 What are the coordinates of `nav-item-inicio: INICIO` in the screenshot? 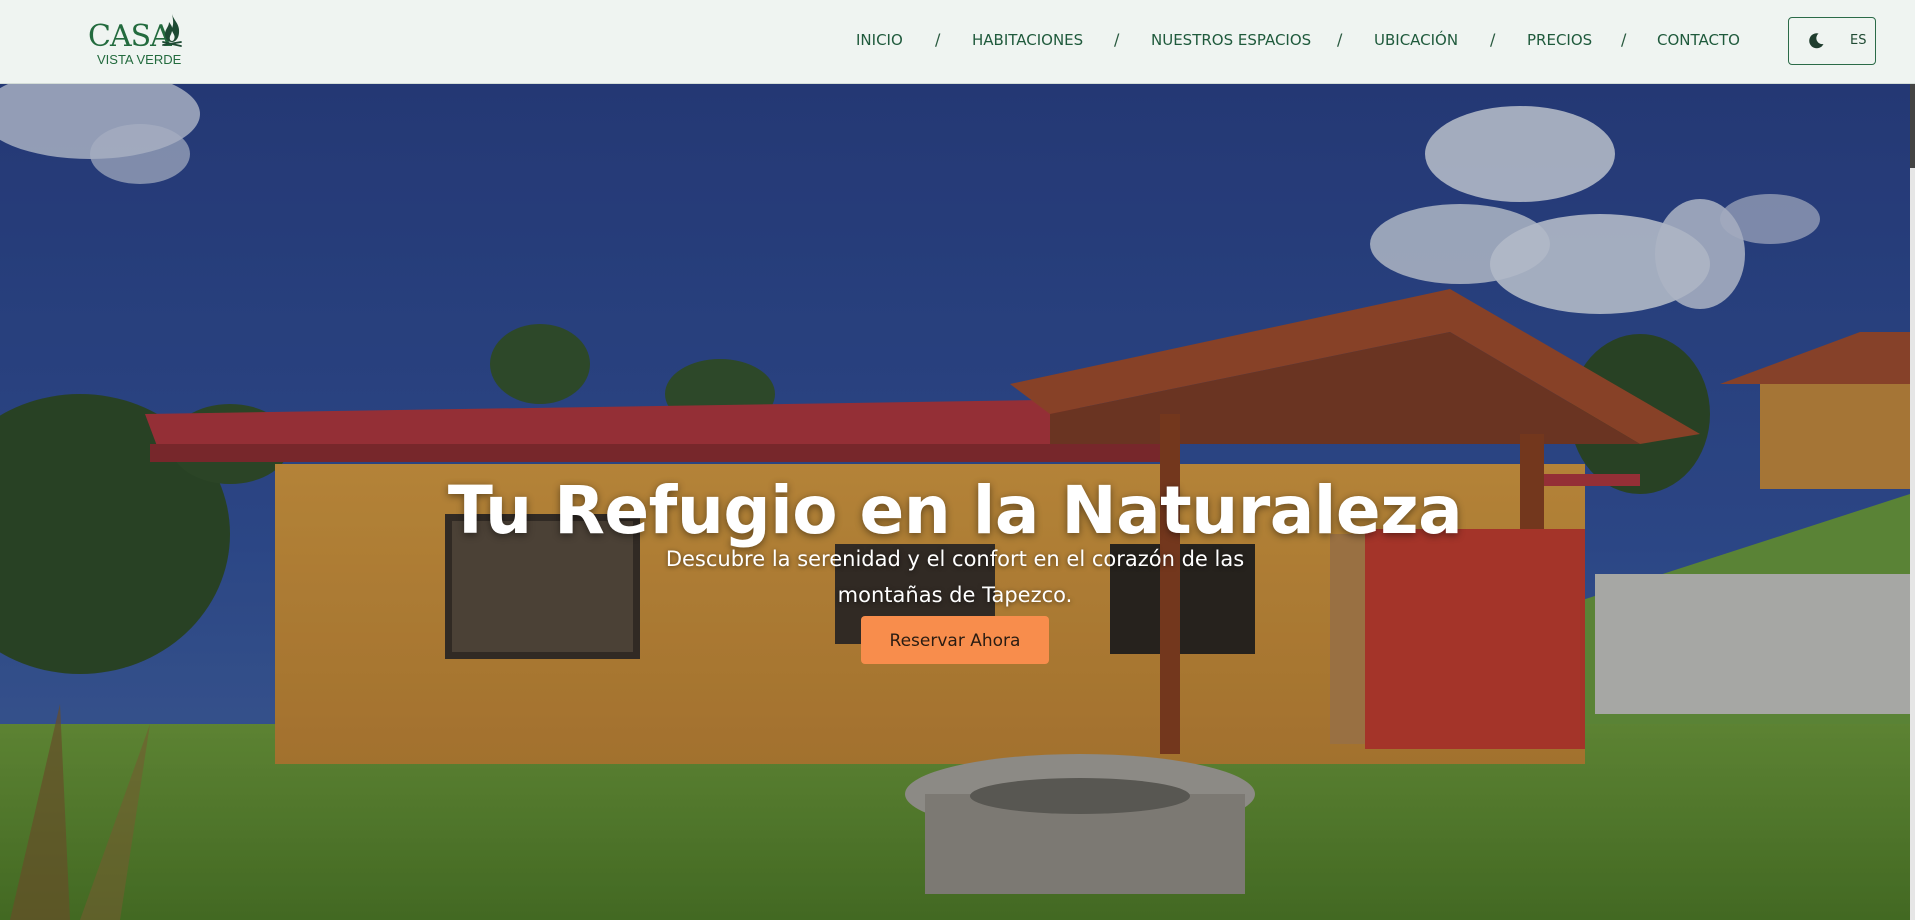 It's located at (879, 40).